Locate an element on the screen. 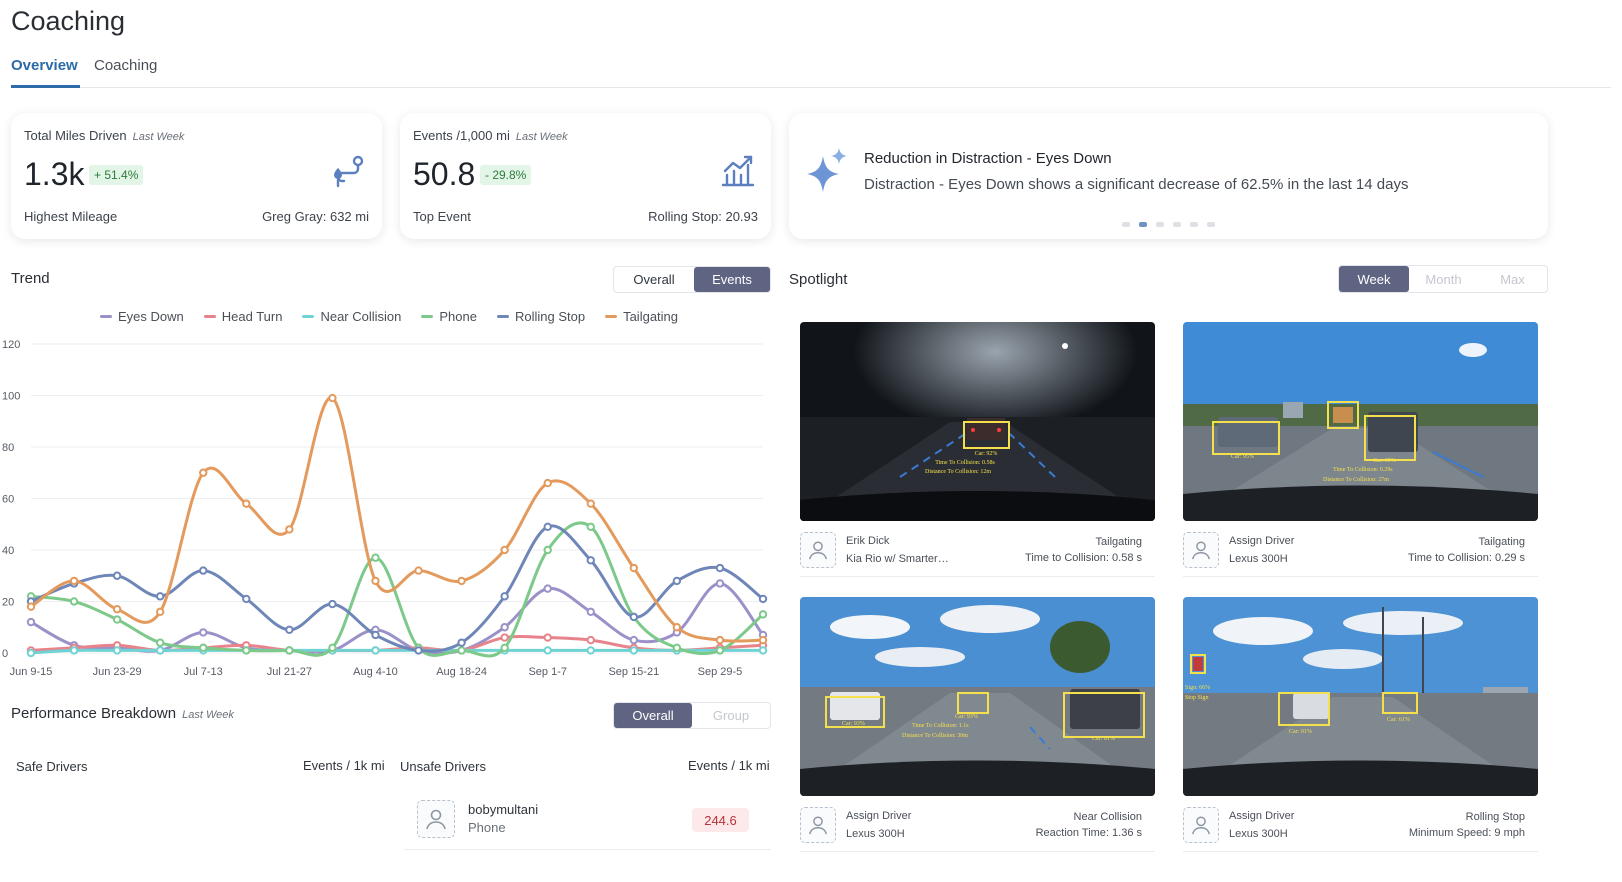 This screenshot has height=882, width=1622. performance-overall-button: Overall is located at coordinates (653, 715).